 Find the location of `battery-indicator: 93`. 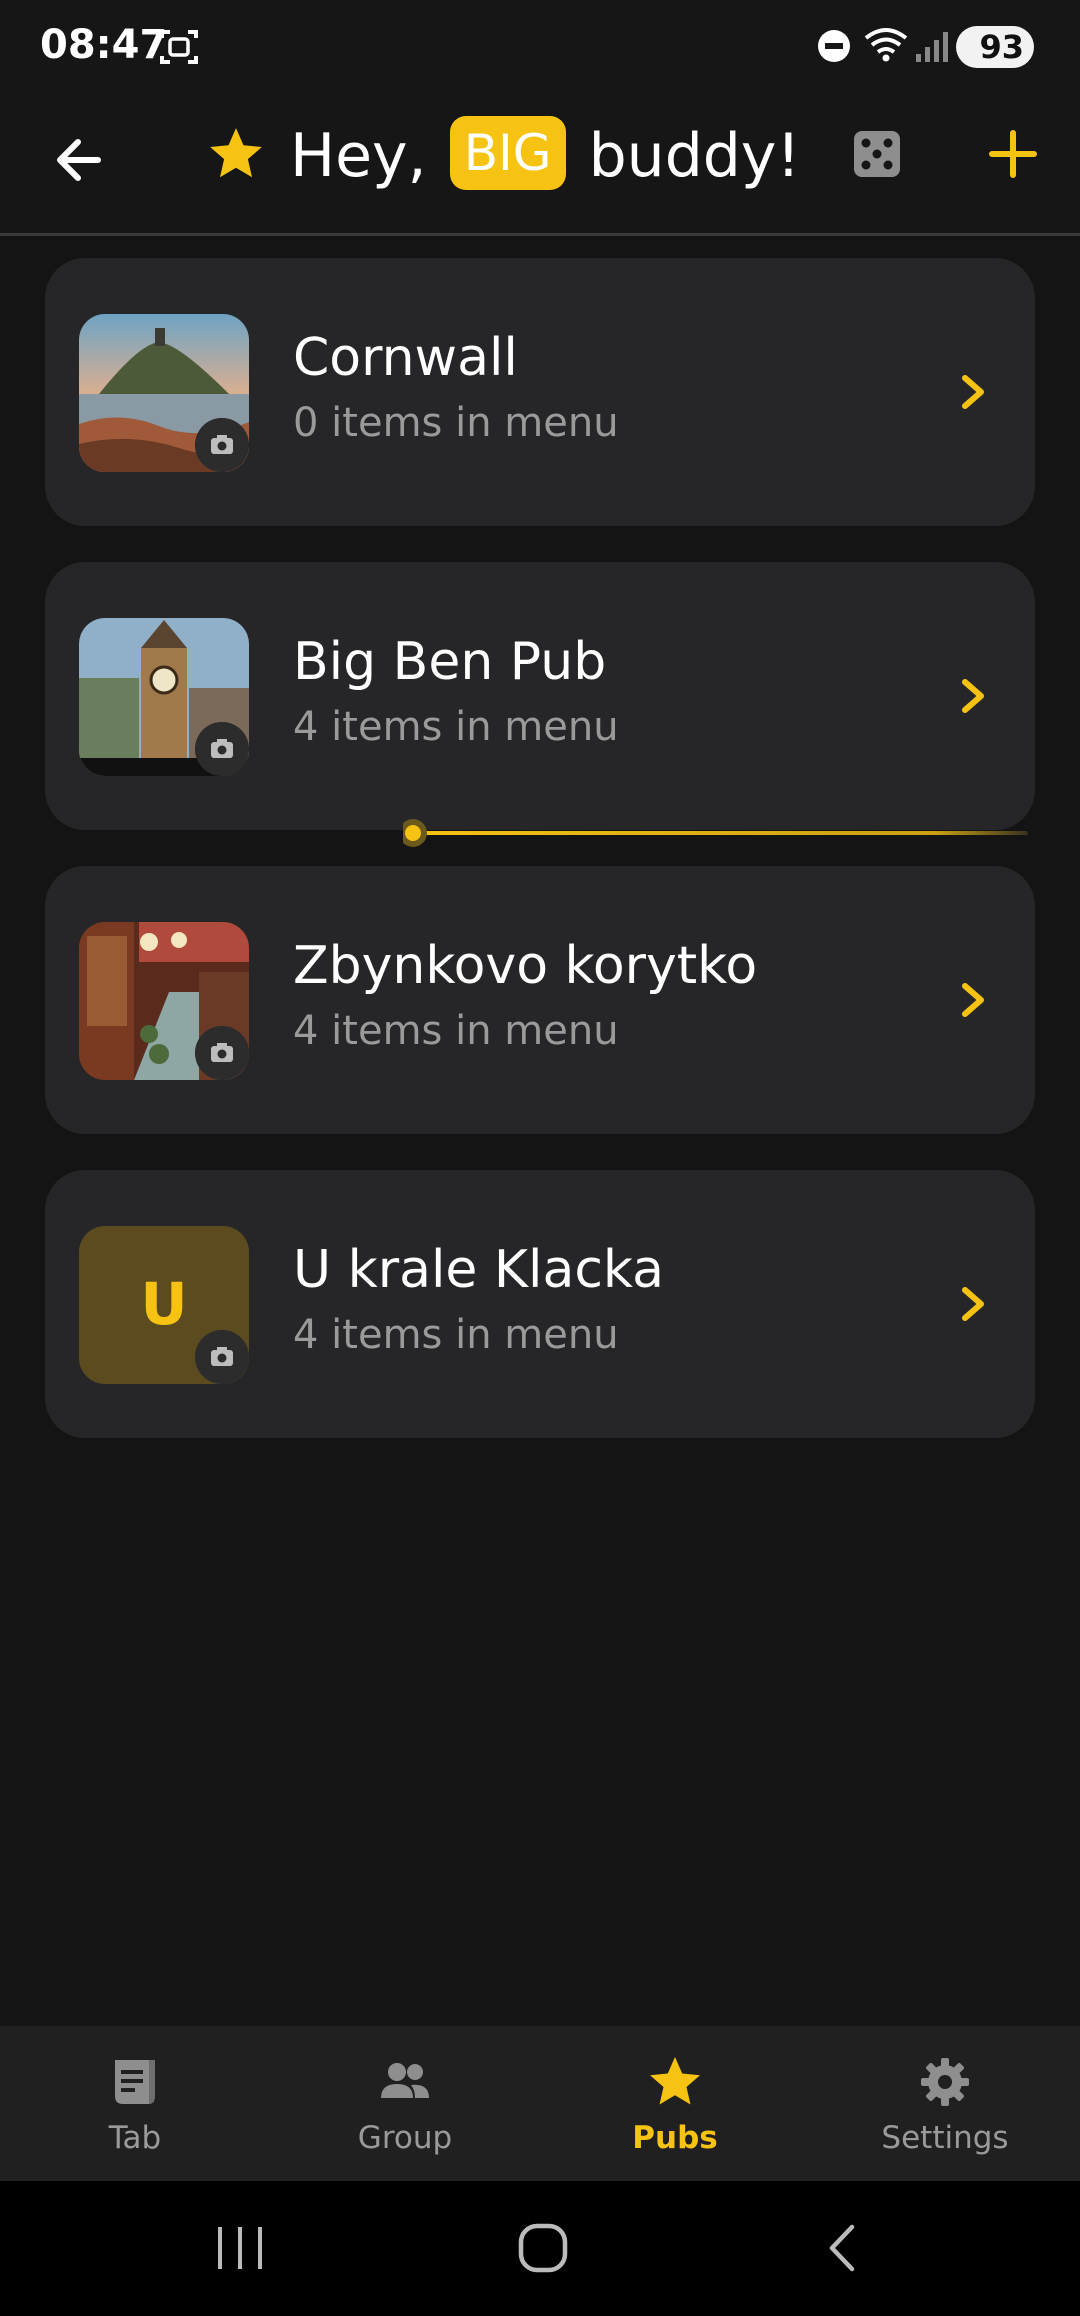

battery-indicator: 93 is located at coordinates (995, 47).